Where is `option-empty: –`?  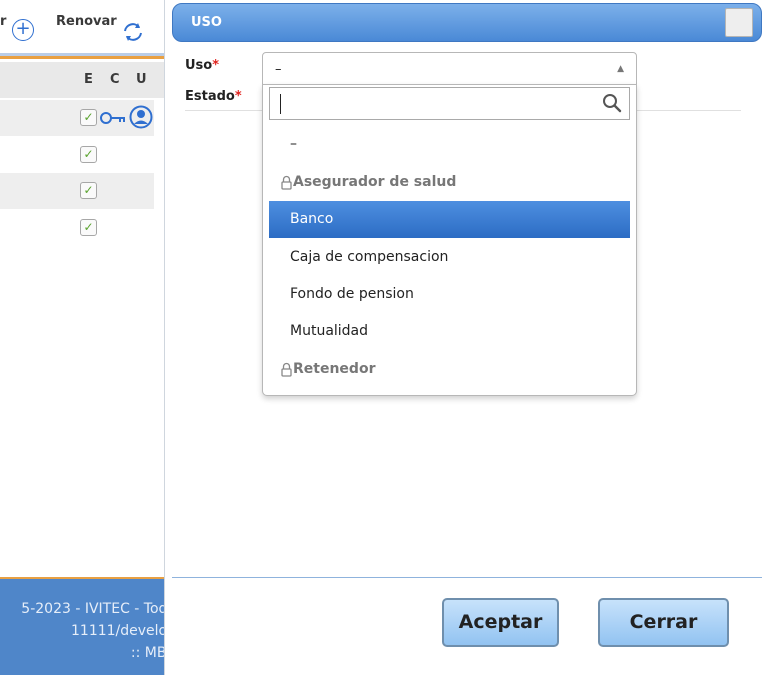 option-empty: – is located at coordinates (449, 144).